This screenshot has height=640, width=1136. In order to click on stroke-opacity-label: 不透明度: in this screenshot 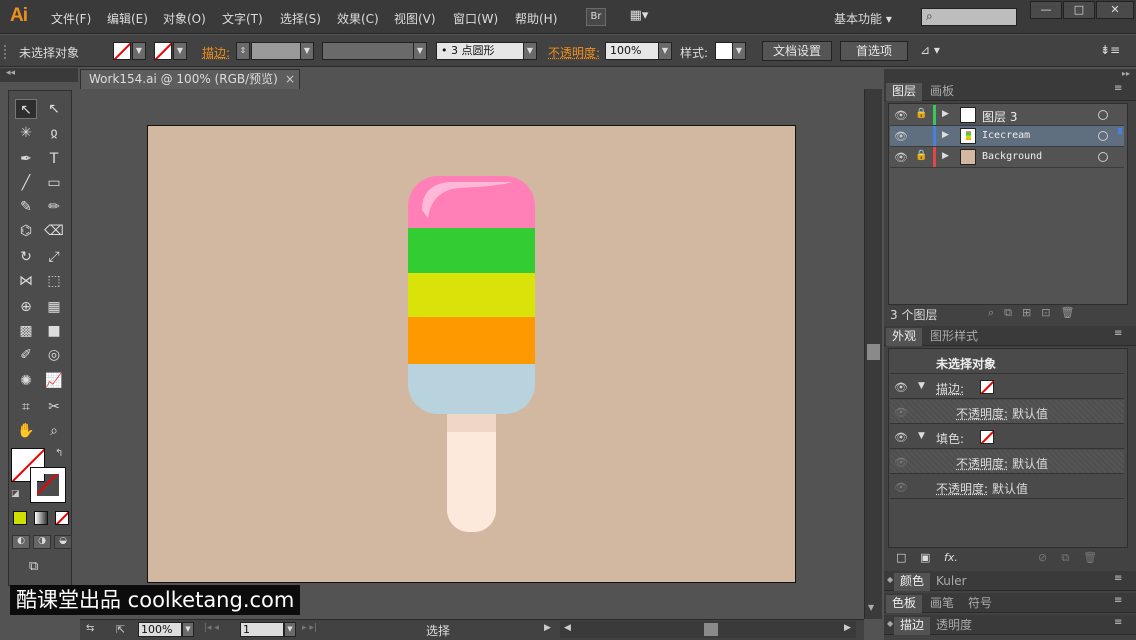, I will do `click(982, 413)`.